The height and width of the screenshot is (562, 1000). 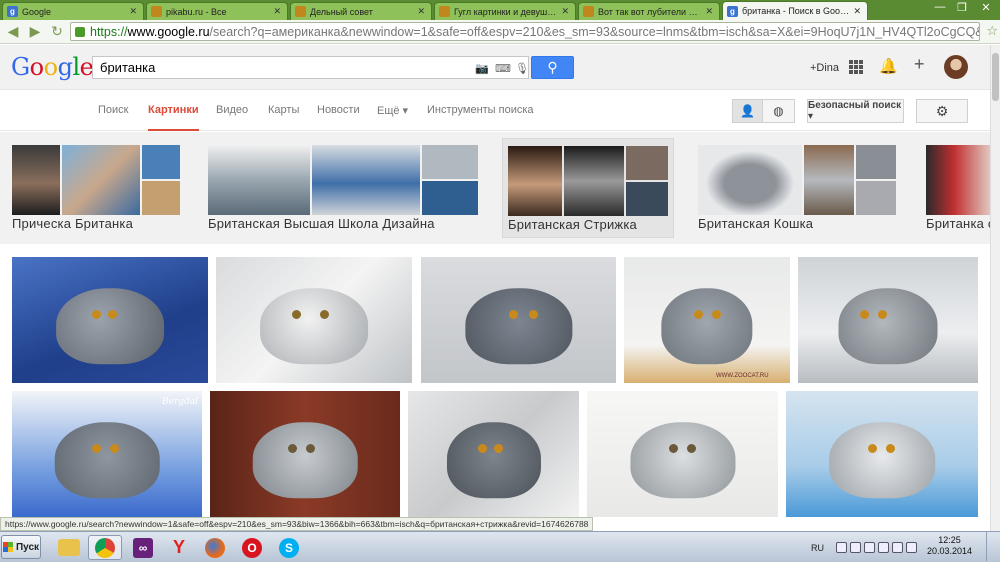 What do you see at coordinates (280, 67) in the screenshot?
I see `search-input` at bounding box center [280, 67].